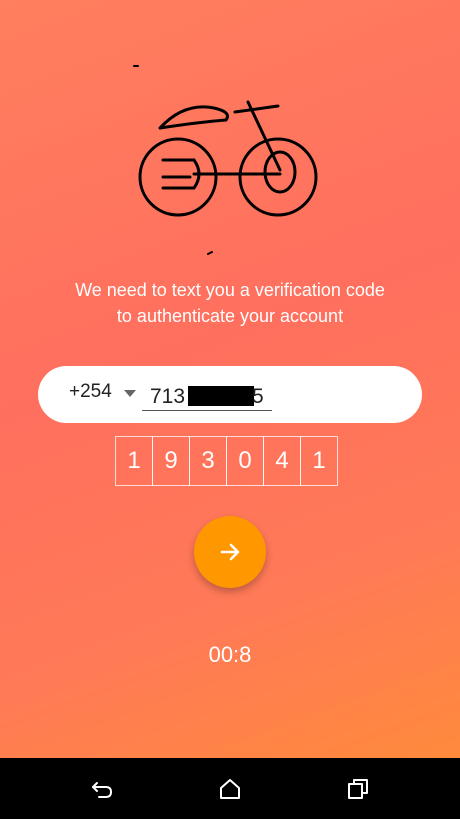 The height and width of the screenshot is (819, 460). I want to click on country-code-selector: +254, so click(102, 392).